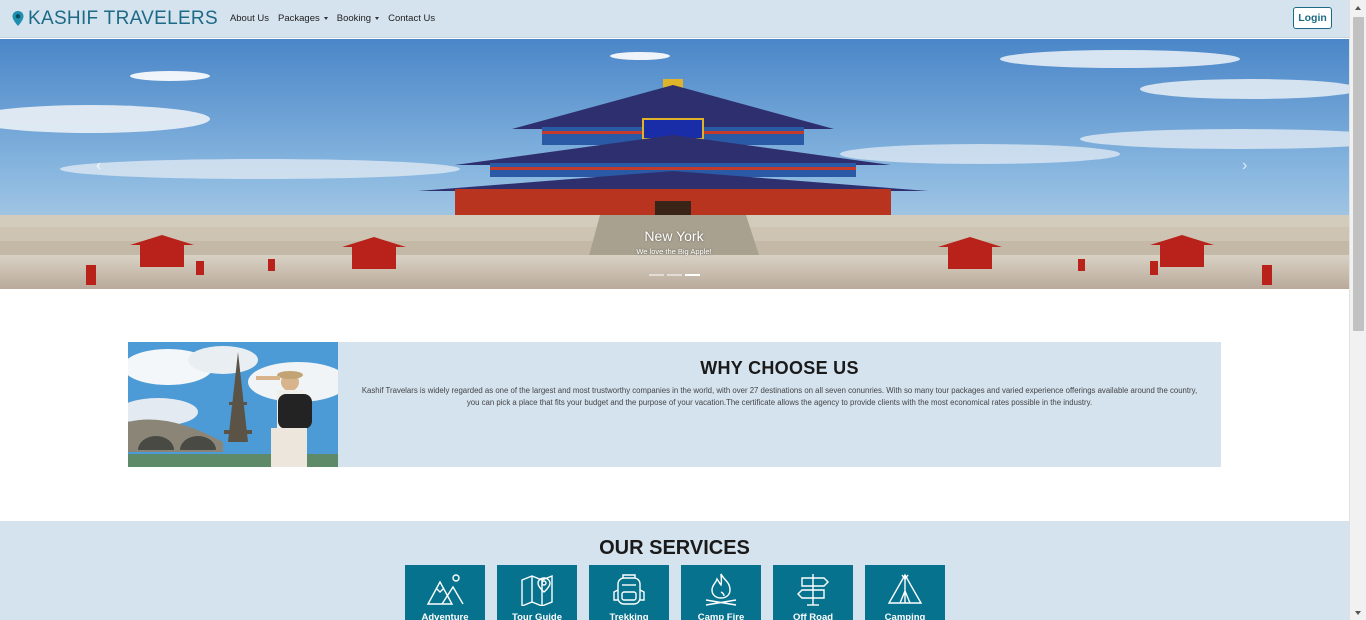  I want to click on signpost-icon, so click(813, 590).